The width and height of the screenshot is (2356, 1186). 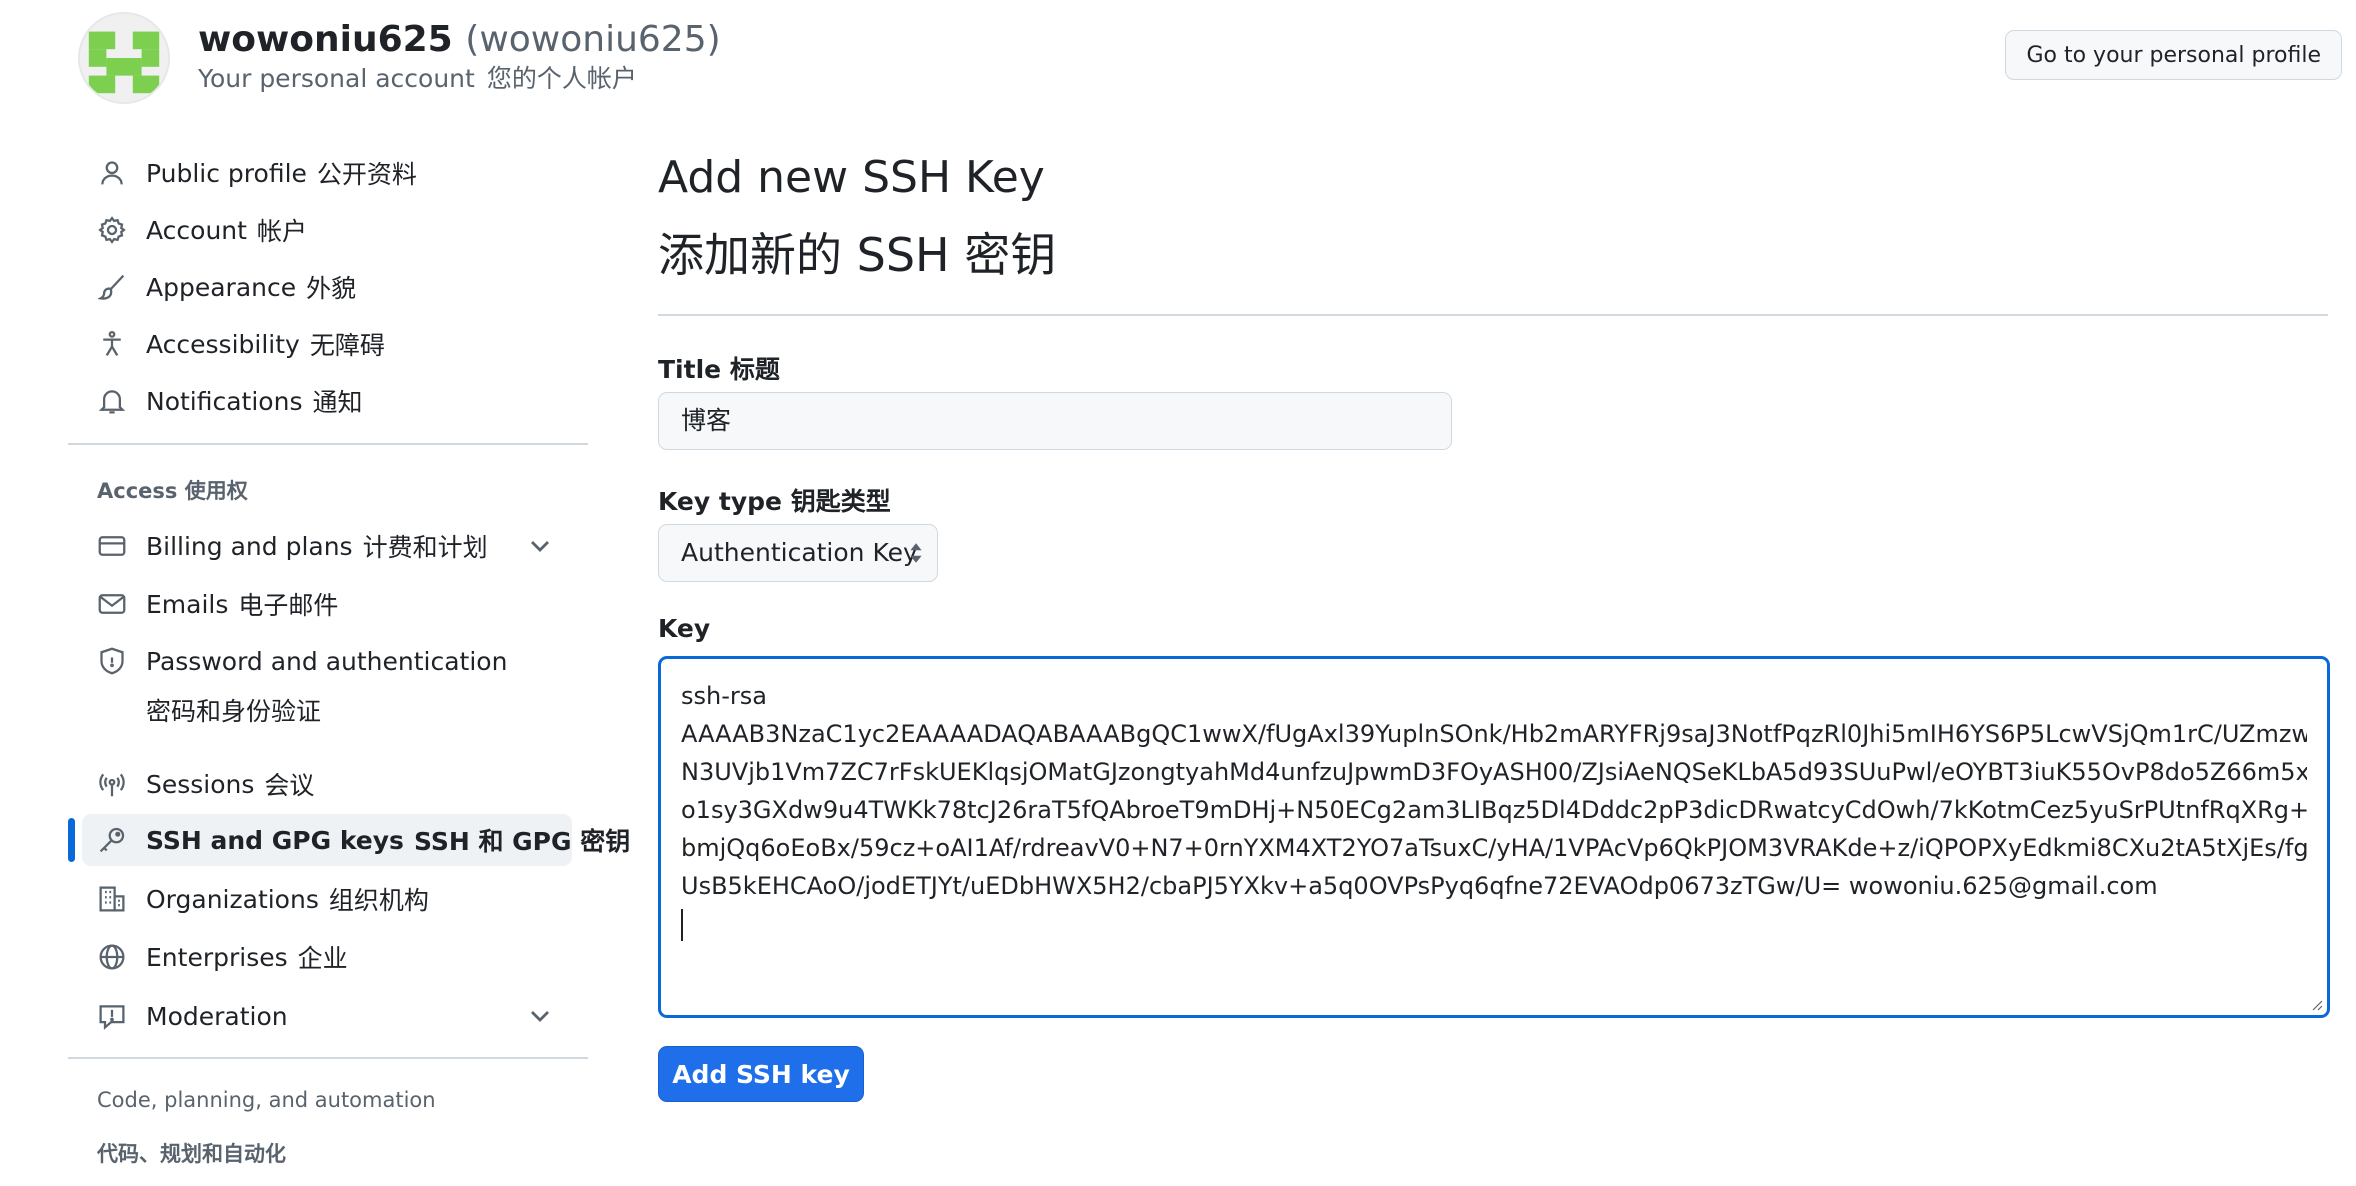 I want to click on report-icon, so click(x=112, y=1016).